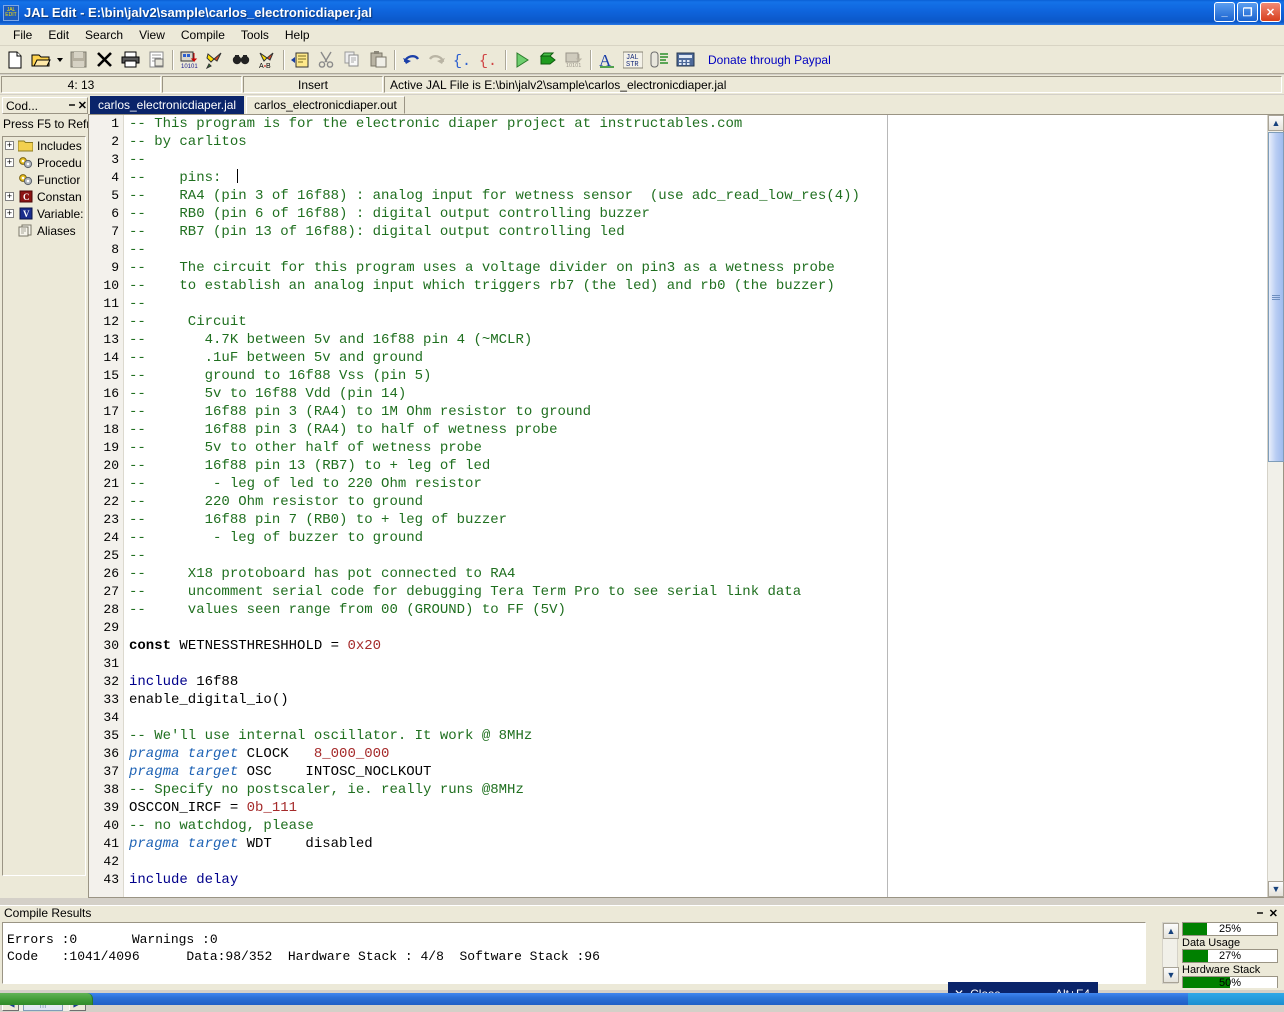 This screenshot has height=1012, width=1284. I want to click on menu-help: Help, so click(297, 35).